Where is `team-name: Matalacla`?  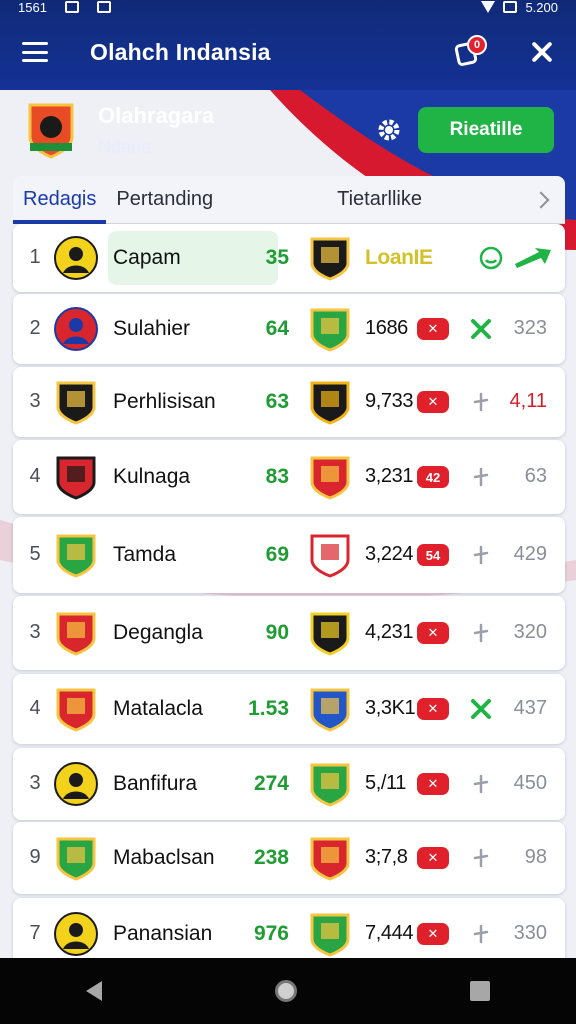
team-name: Matalacla is located at coordinates (158, 708).